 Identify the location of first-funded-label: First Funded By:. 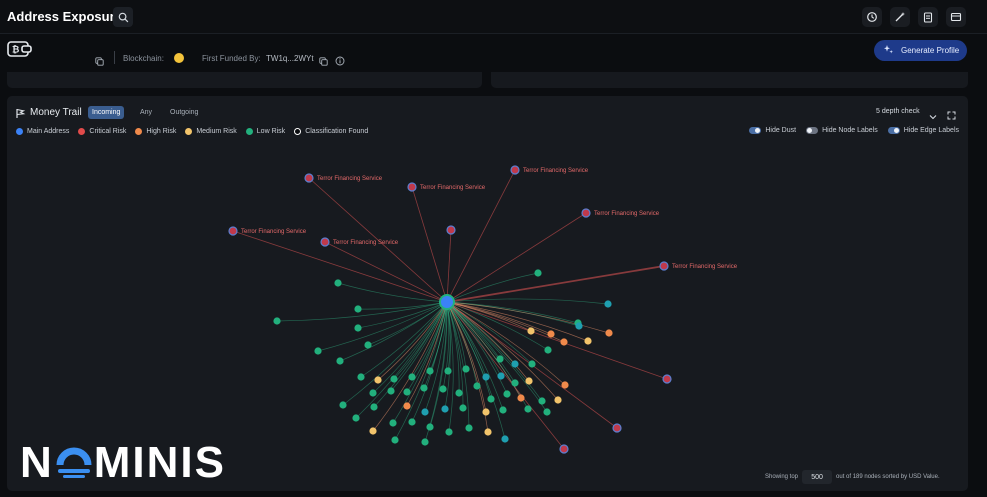
(231, 58).